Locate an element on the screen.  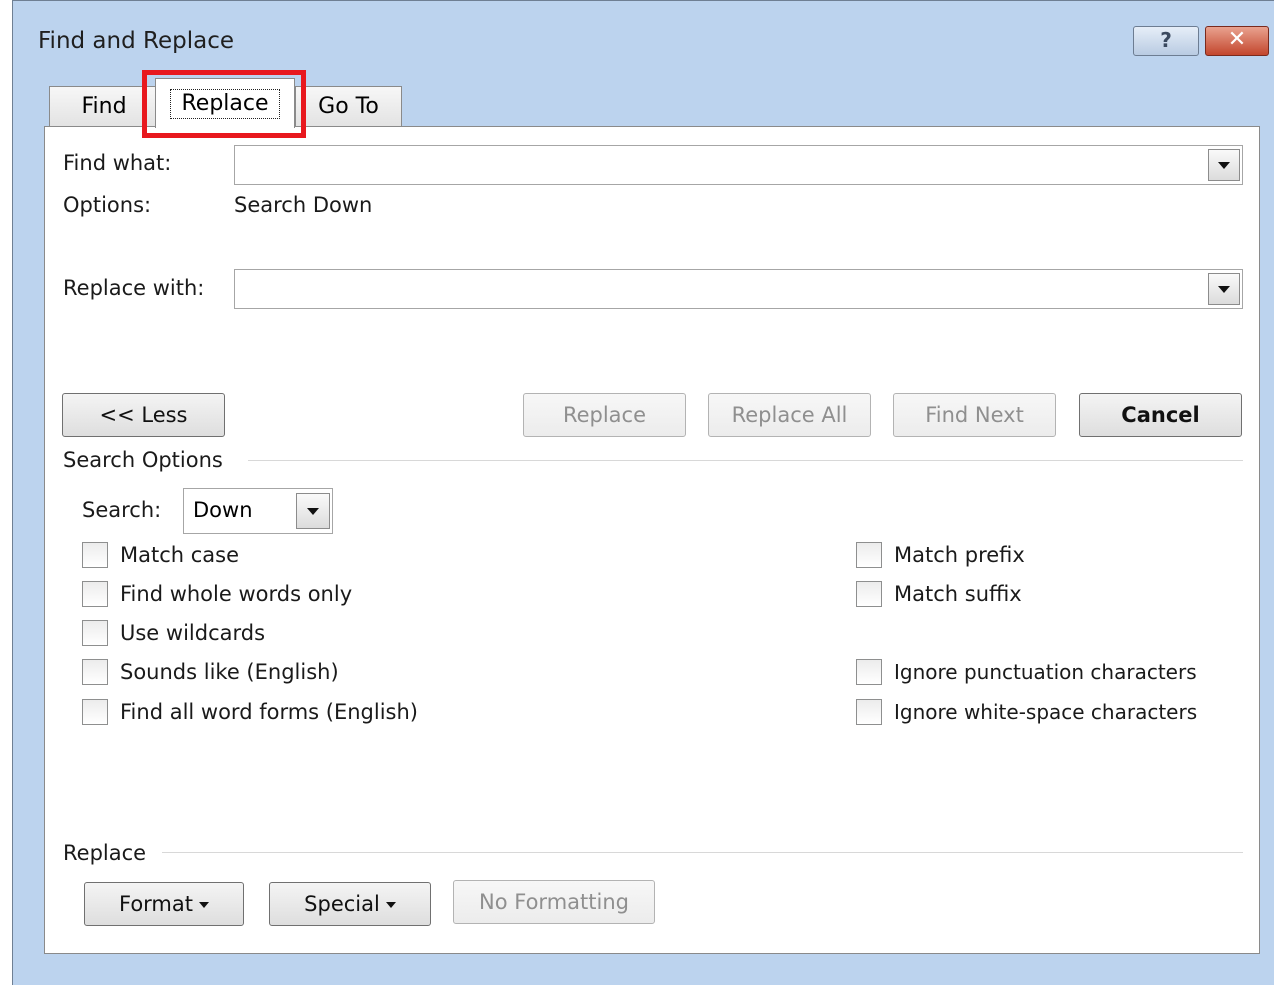
dialog-title: Find and Replace is located at coordinates (136, 41).